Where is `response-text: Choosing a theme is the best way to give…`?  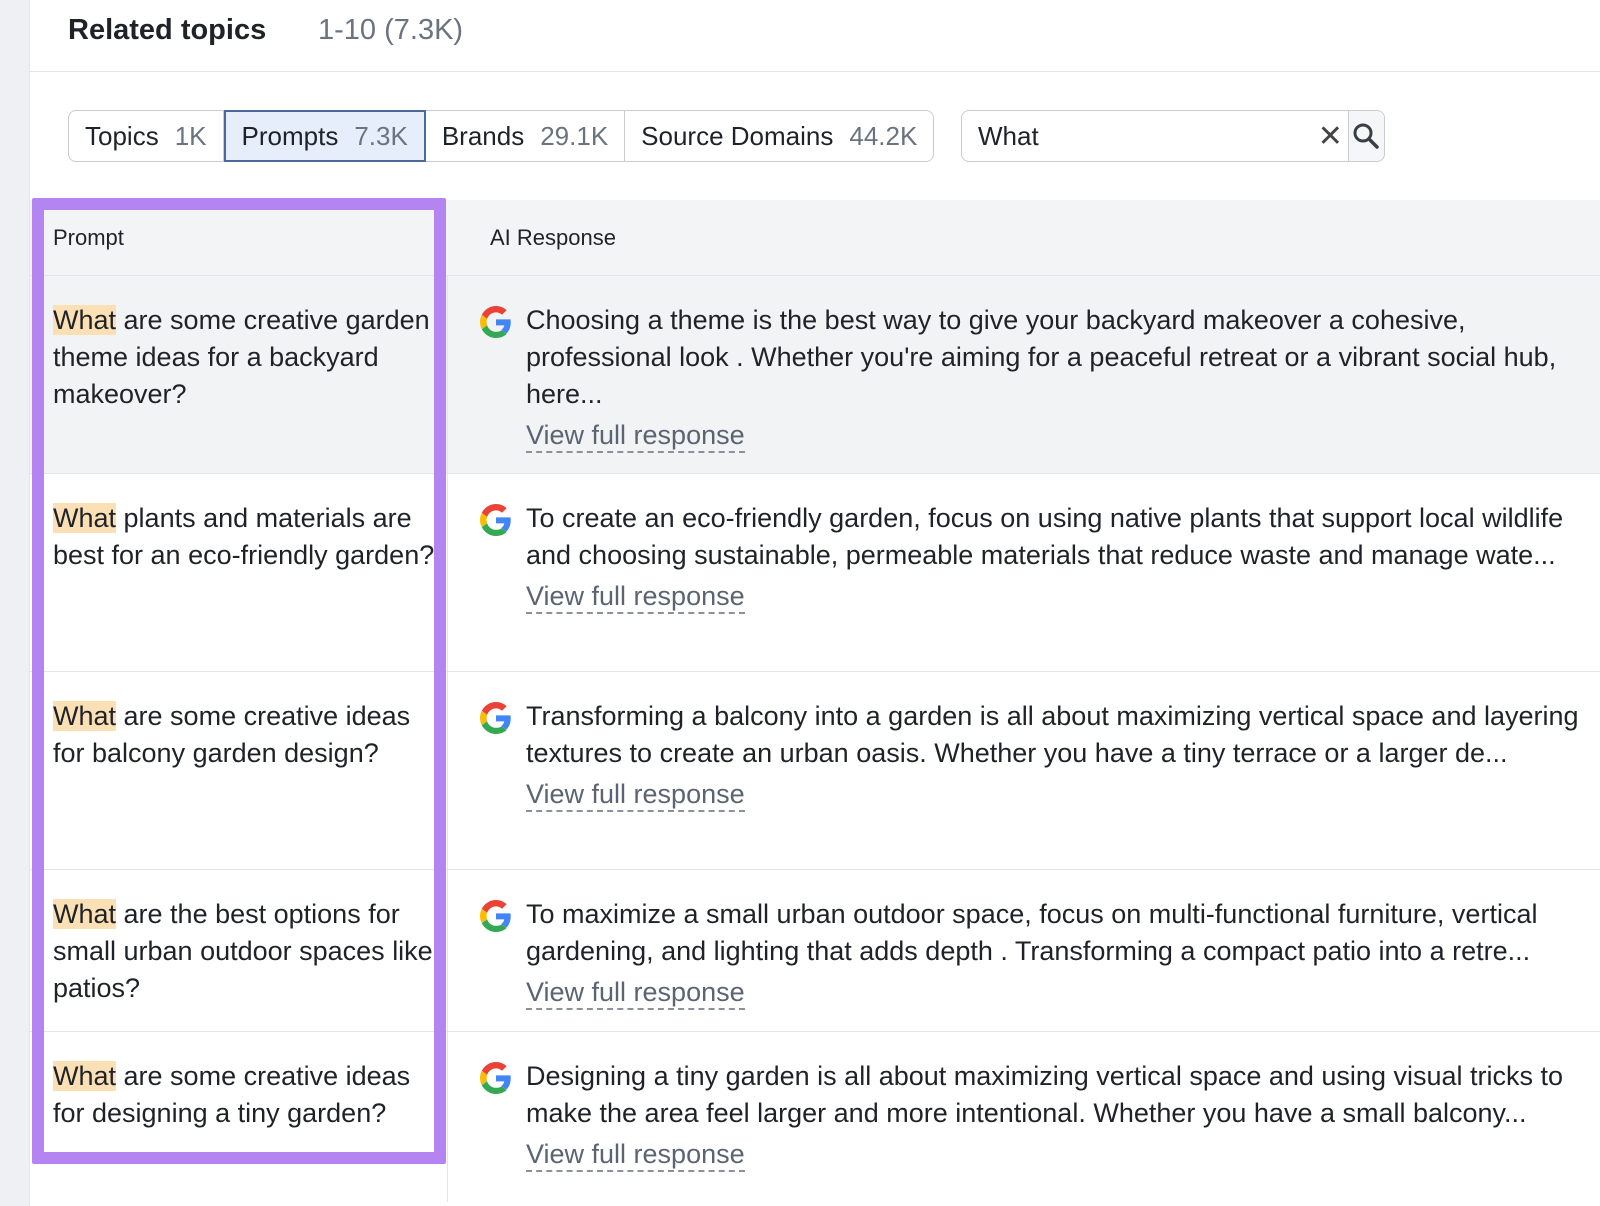 response-text: Choosing a theme is the best way to give… is located at coordinates (1041, 357).